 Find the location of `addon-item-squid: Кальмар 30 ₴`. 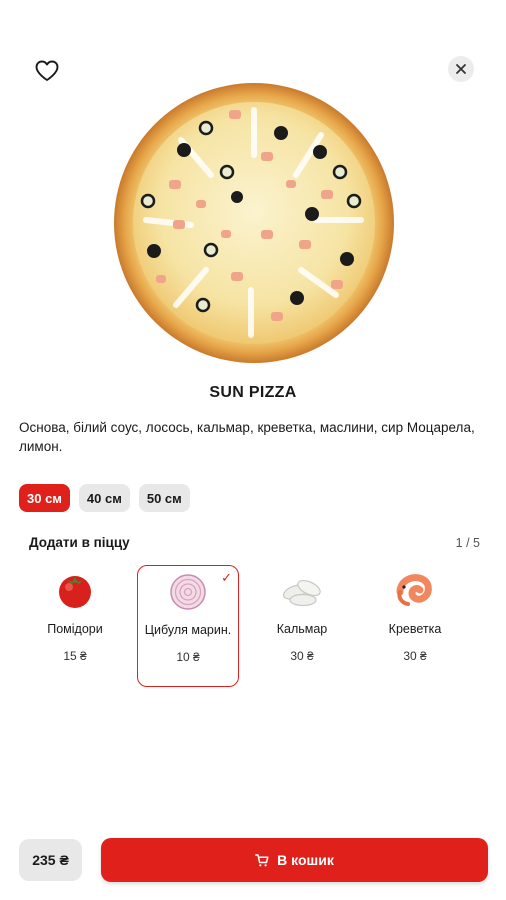

addon-item-squid: Кальмар 30 ₴ is located at coordinates (302, 626).